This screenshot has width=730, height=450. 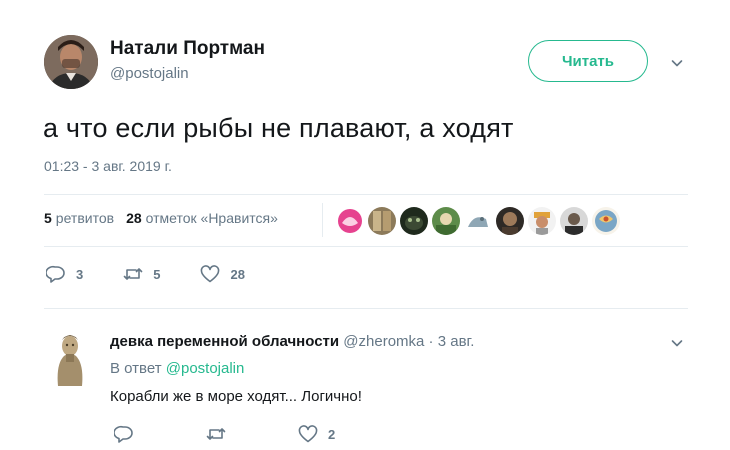 I want to click on reply-date: 3 авг., so click(x=456, y=341).